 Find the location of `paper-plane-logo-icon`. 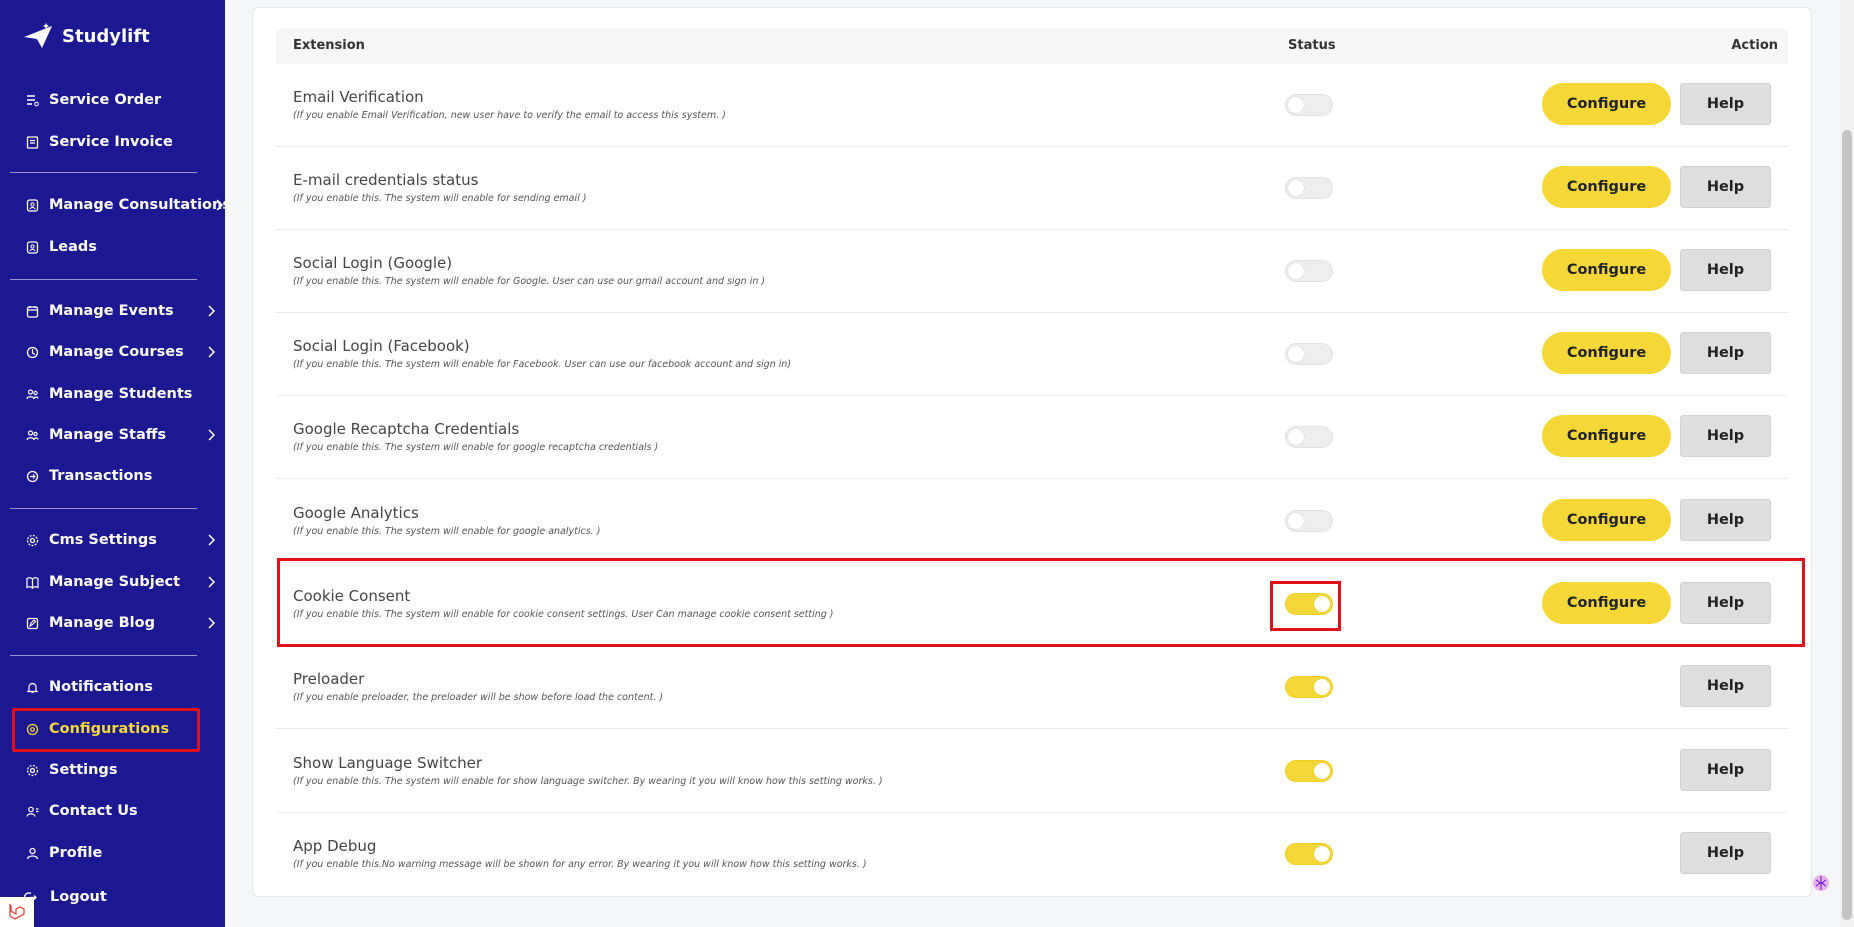

paper-plane-logo-icon is located at coordinates (38, 35).